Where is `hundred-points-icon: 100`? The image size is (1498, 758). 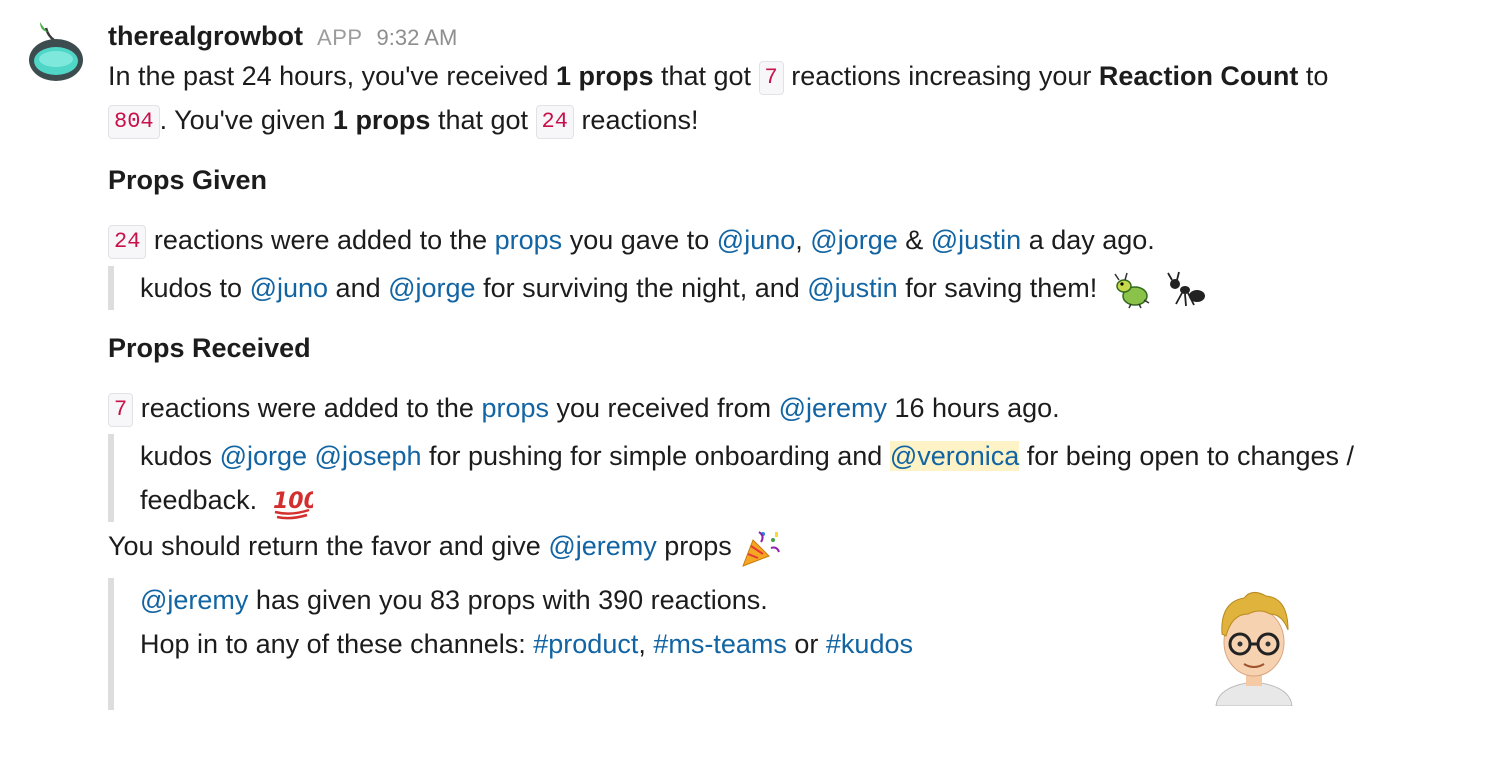
hundred-points-icon: 100 is located at coordinates (293, 504).